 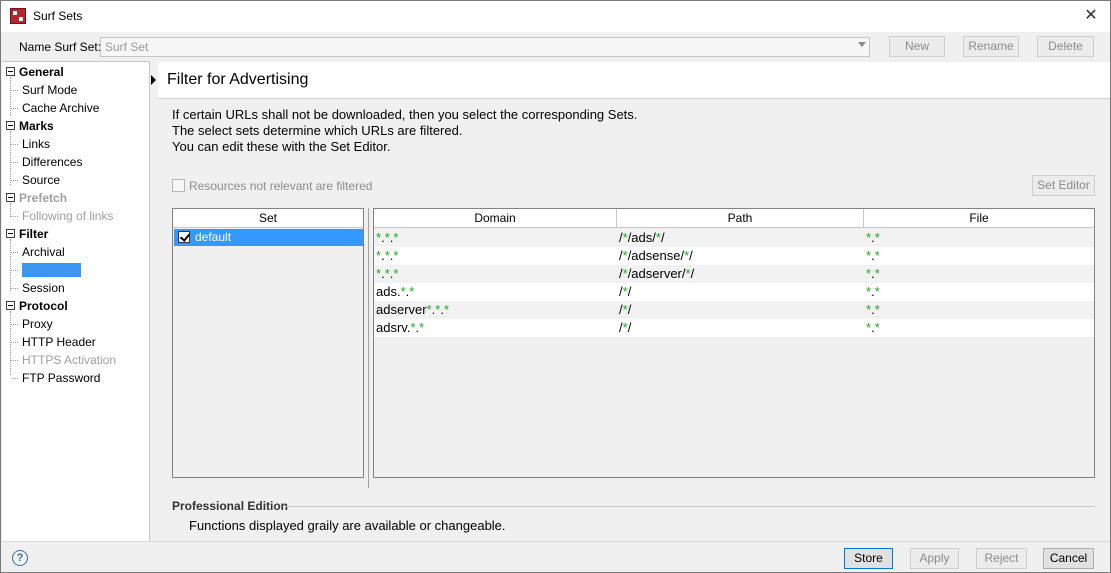 What do you see at coordinates (395, 291) in the screenshot?
I see `domain-cell: ads.*.*` at bounding box center [395, 291].